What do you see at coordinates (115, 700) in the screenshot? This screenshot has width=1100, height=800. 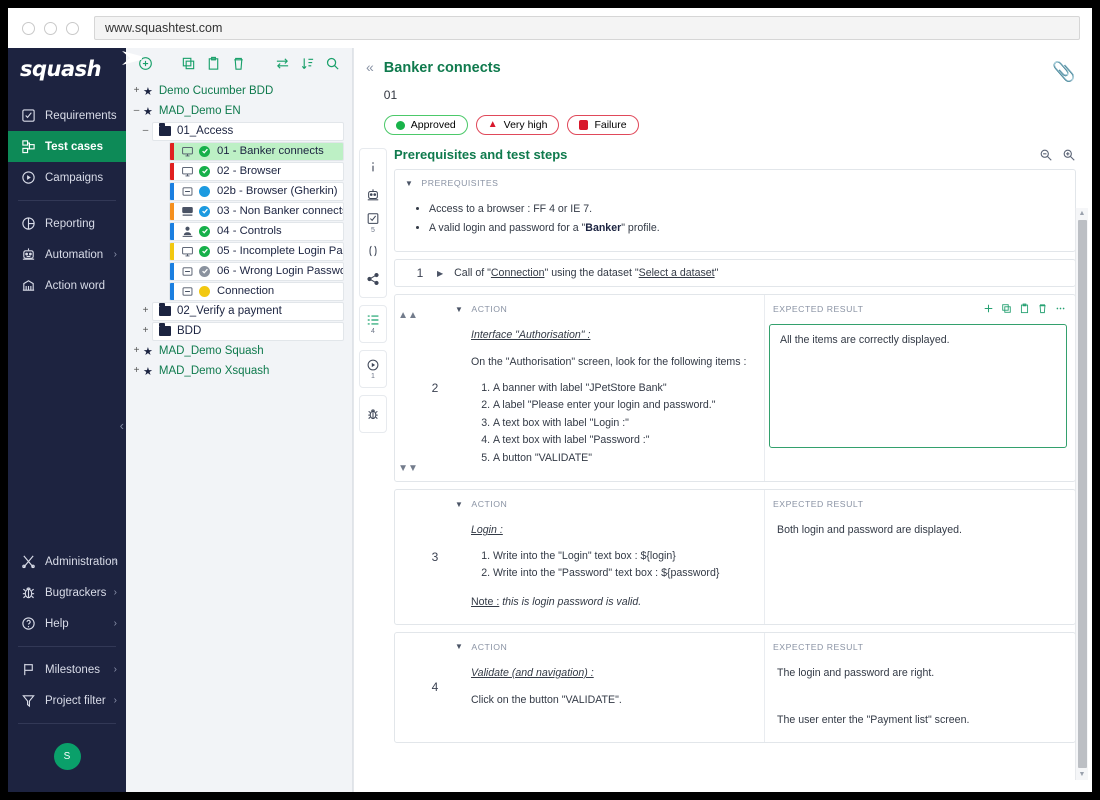 I see `chevron-right-icon: ›` at bounding box center [115, 700].